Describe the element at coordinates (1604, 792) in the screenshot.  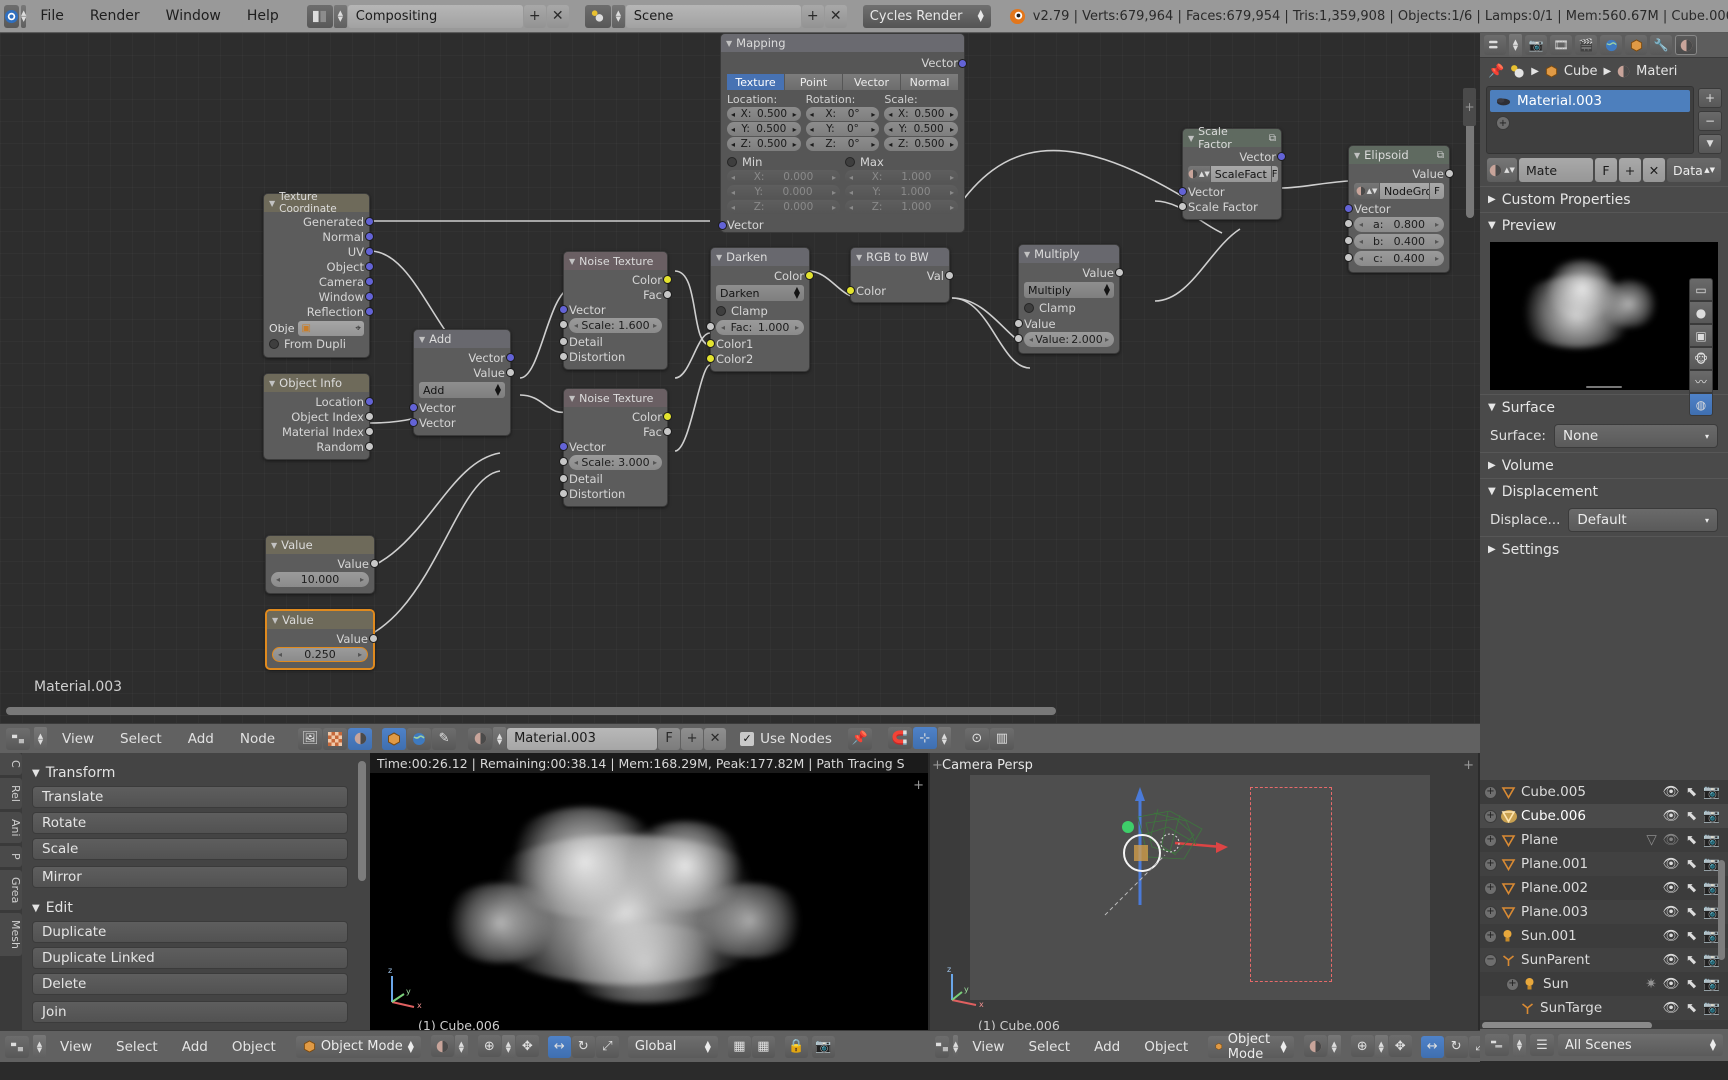
I see `outliner-row-cube005: + Cube.005 👁 ⬉ 📷` at that location.